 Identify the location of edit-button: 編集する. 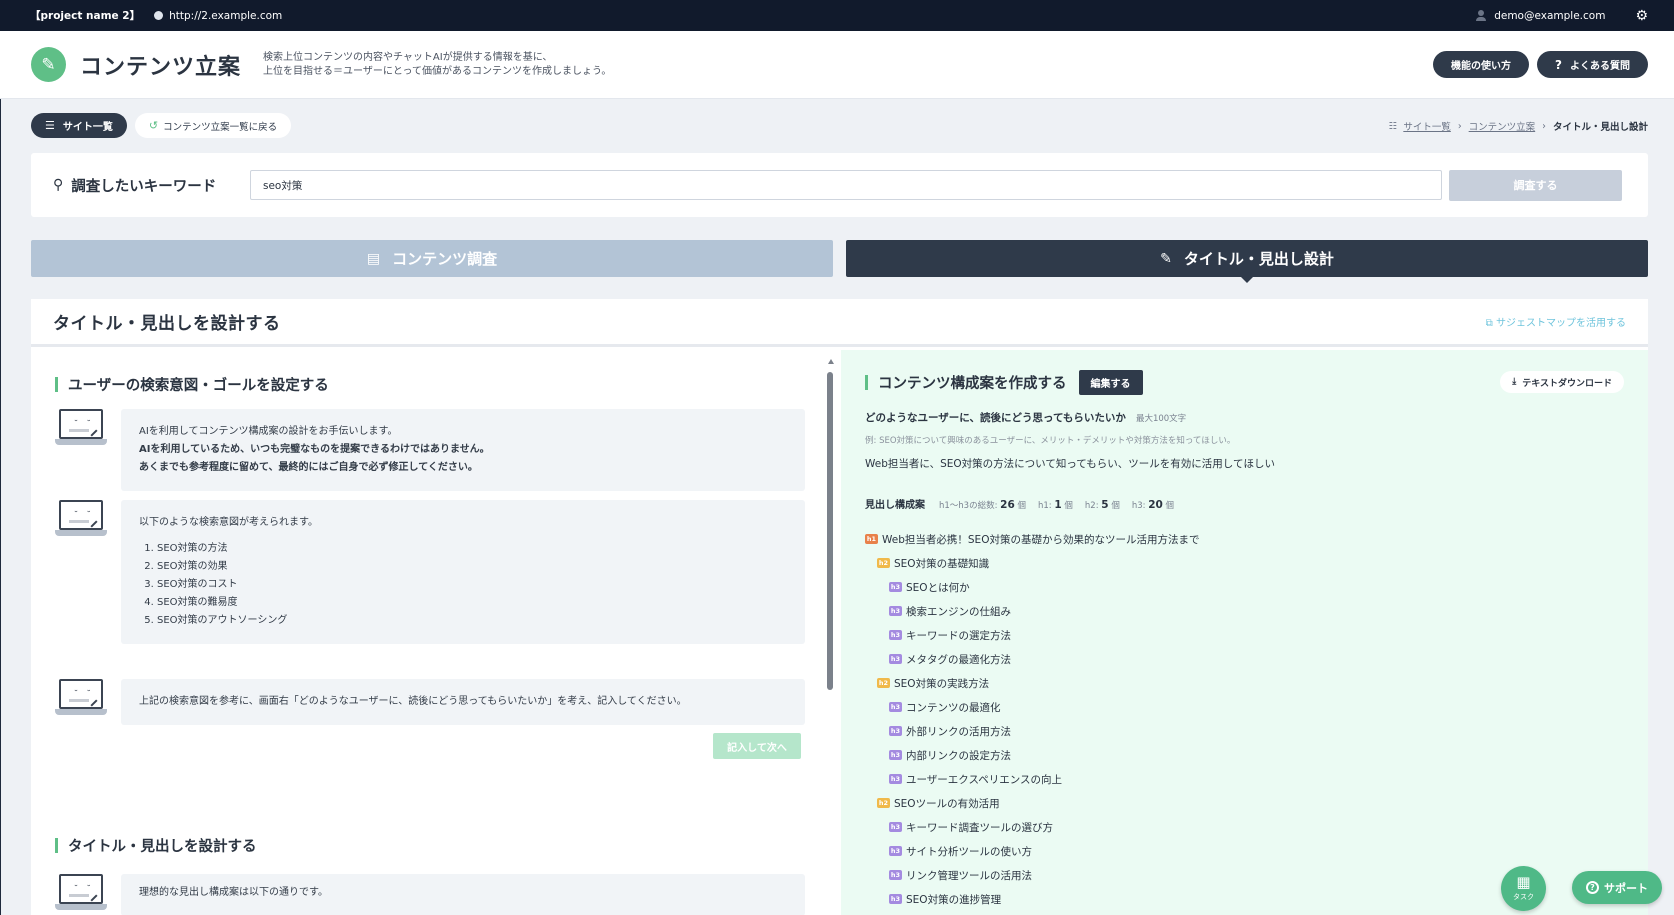
(1110, 382).